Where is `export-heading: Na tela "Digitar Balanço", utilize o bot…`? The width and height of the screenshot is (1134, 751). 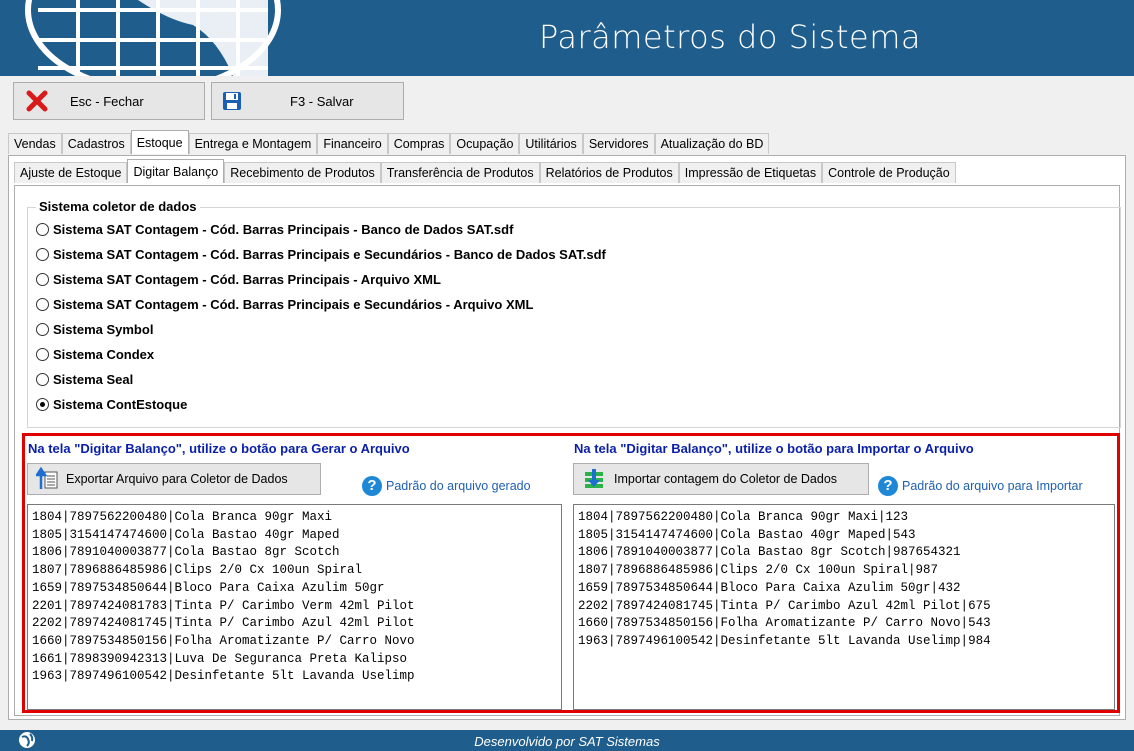
export-heading: Na tela "Digitar Balanço", utilize o bot… is located at coordinates (219, 448).